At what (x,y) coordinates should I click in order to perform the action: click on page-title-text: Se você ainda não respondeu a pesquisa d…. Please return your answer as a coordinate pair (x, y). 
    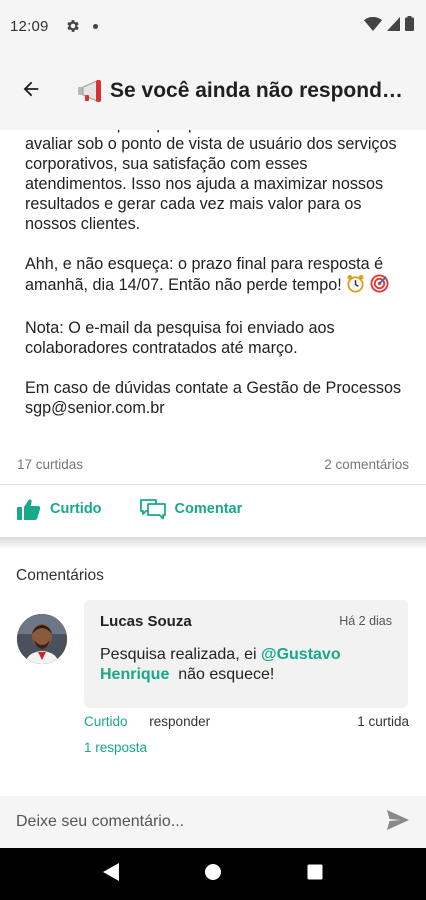
    Looking at the image, I should click on (259, 90).